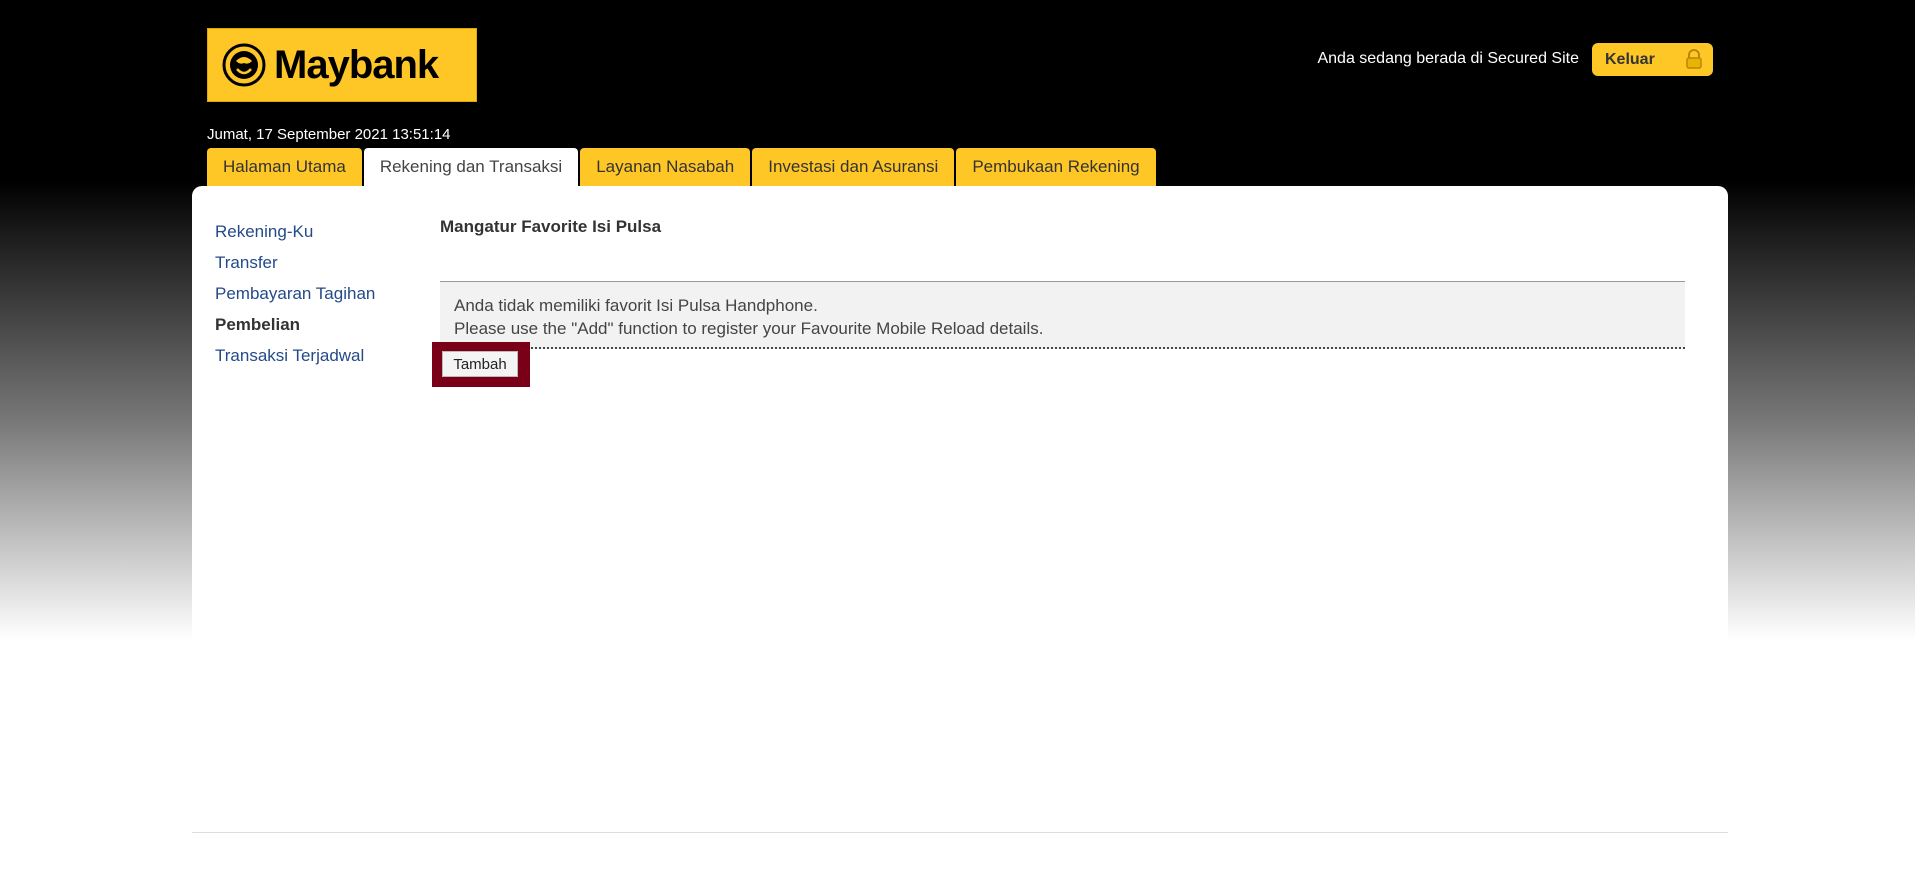 The height and width of the screenshot is (896, 1915). What do you see at coordinates (284, 167) in the screenshot?
I see `tab-halaman-utama: Halaman Utama` at bounding box center [284, 167].